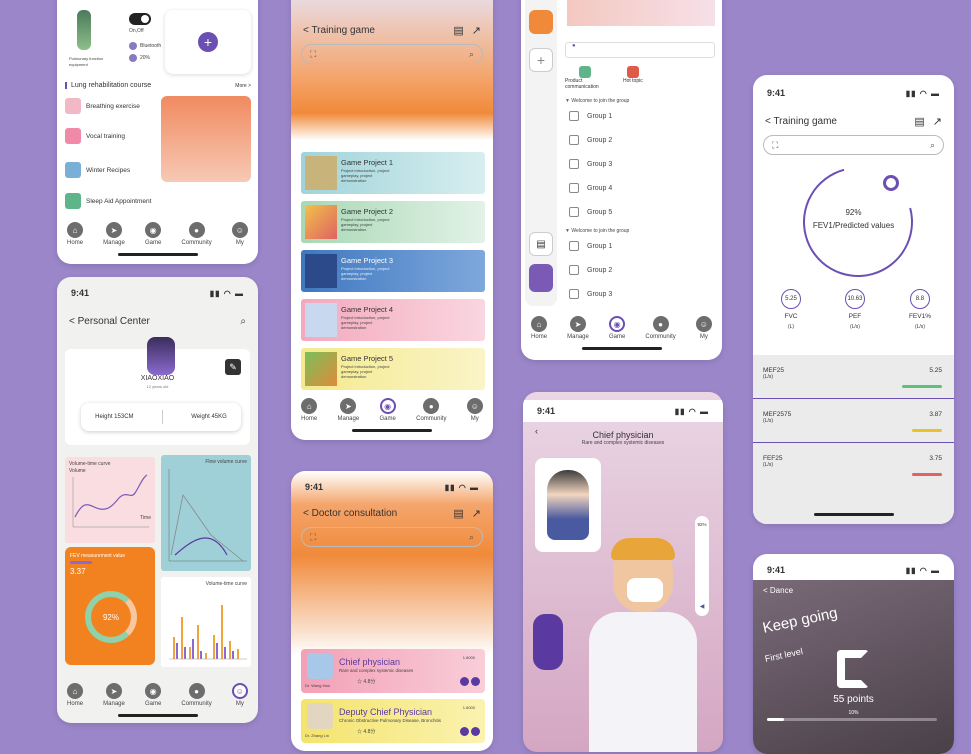  I want to click on group-item: Group 4, so click(637, 188).